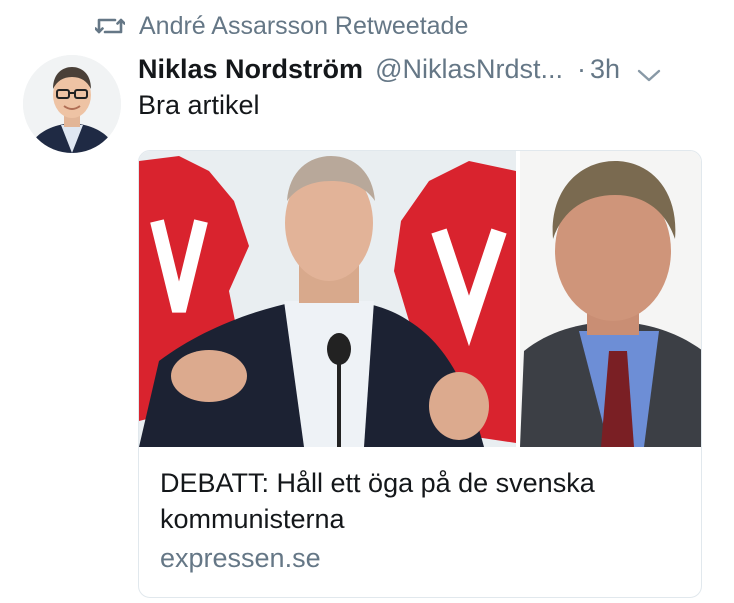  Describe the element at coordinates (110, 26) in the screenshot. I see `retweet-icon` at that location.